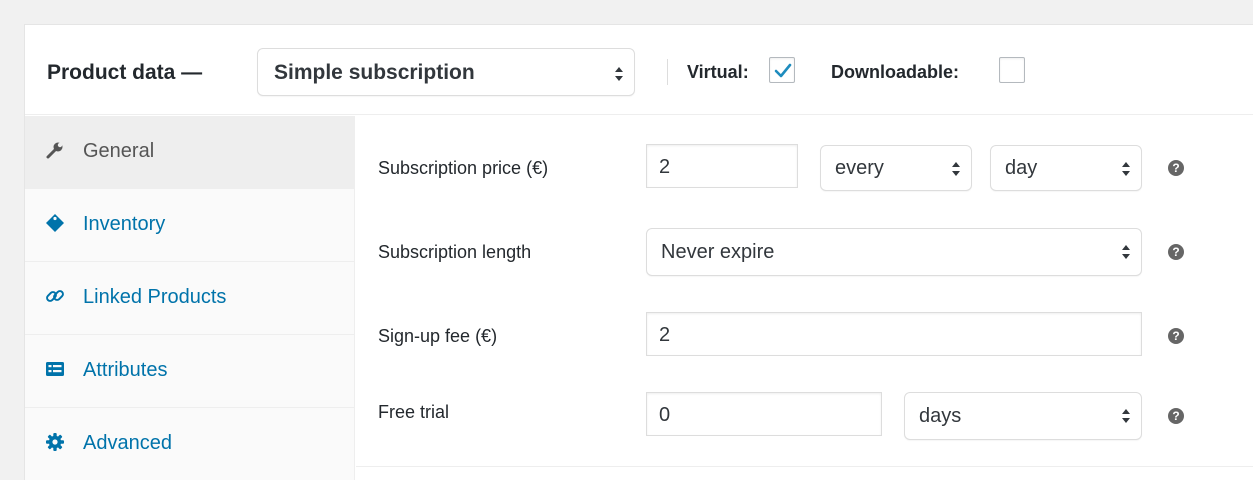 The width and height of the screenshot is (1253, 480). What do you see at coordinates (190, 371) in the screenshot?
I see `tab-attributes: Attributes` at bounding box center [190, 371].